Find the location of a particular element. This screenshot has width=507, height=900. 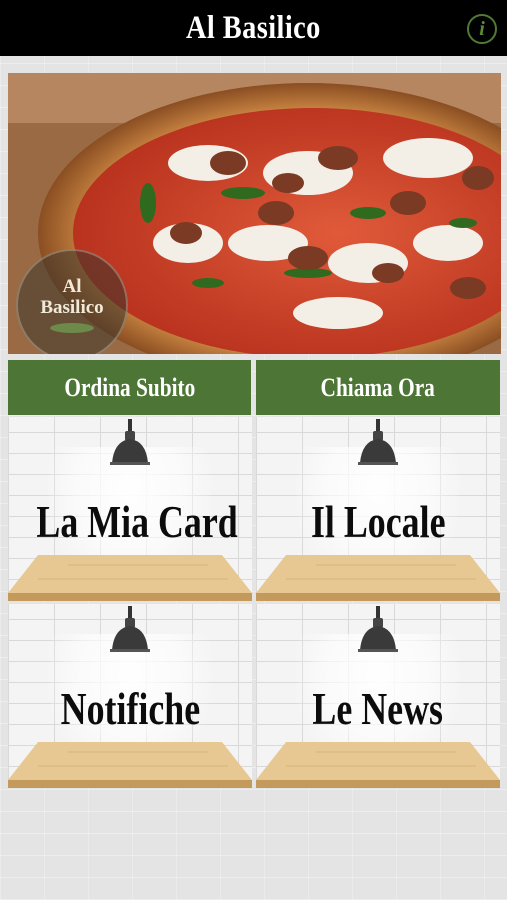

logo-text-line1: Al is located at coordinates (72, 286).